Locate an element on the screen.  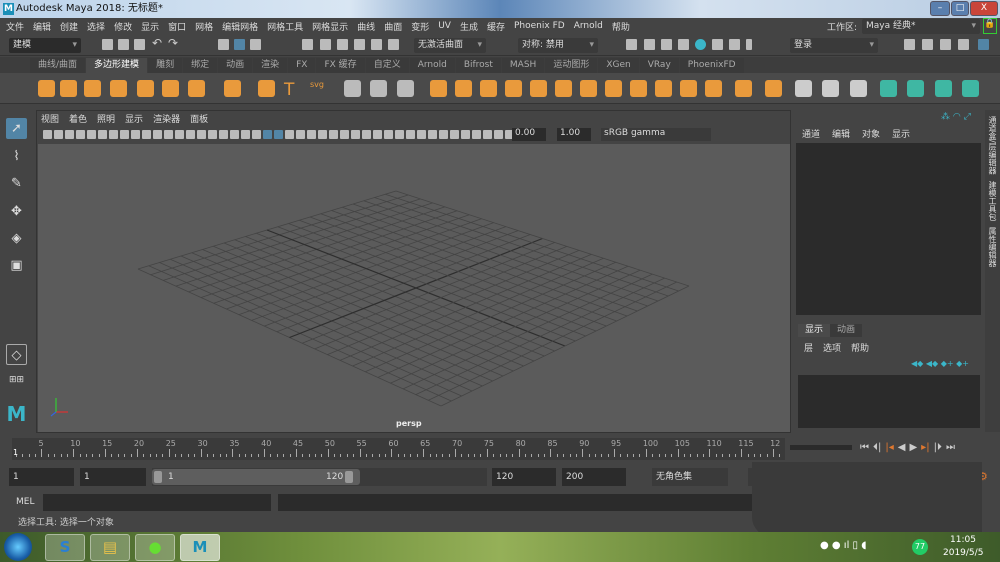
shelf-tab: FX is located at coordinates (302, 65).